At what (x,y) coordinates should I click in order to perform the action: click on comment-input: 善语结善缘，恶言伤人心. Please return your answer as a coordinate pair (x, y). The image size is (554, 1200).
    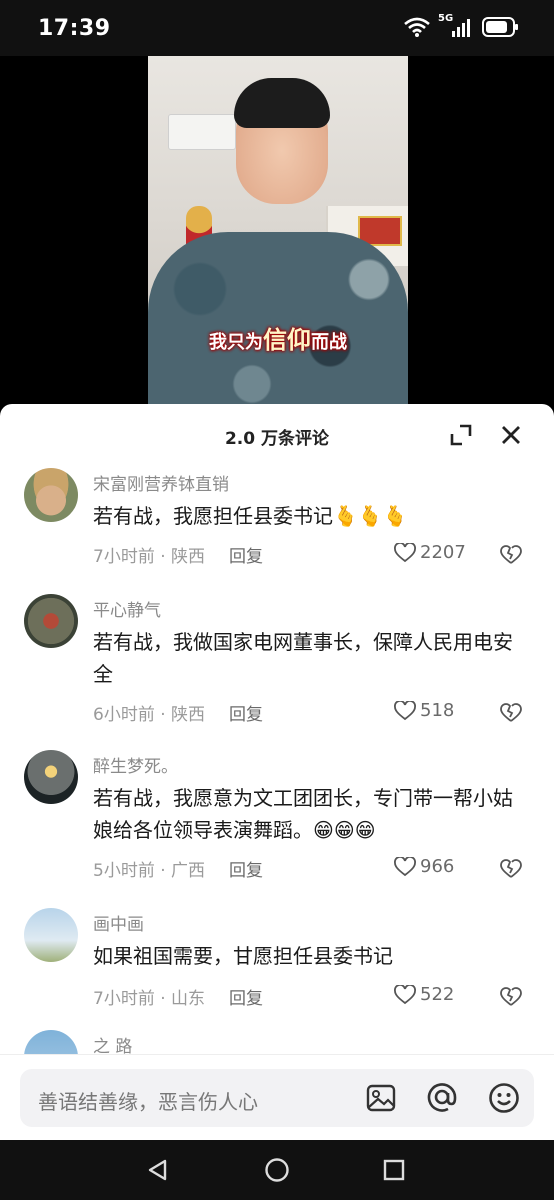
    Looking at the image, I should click on (277, 1098).